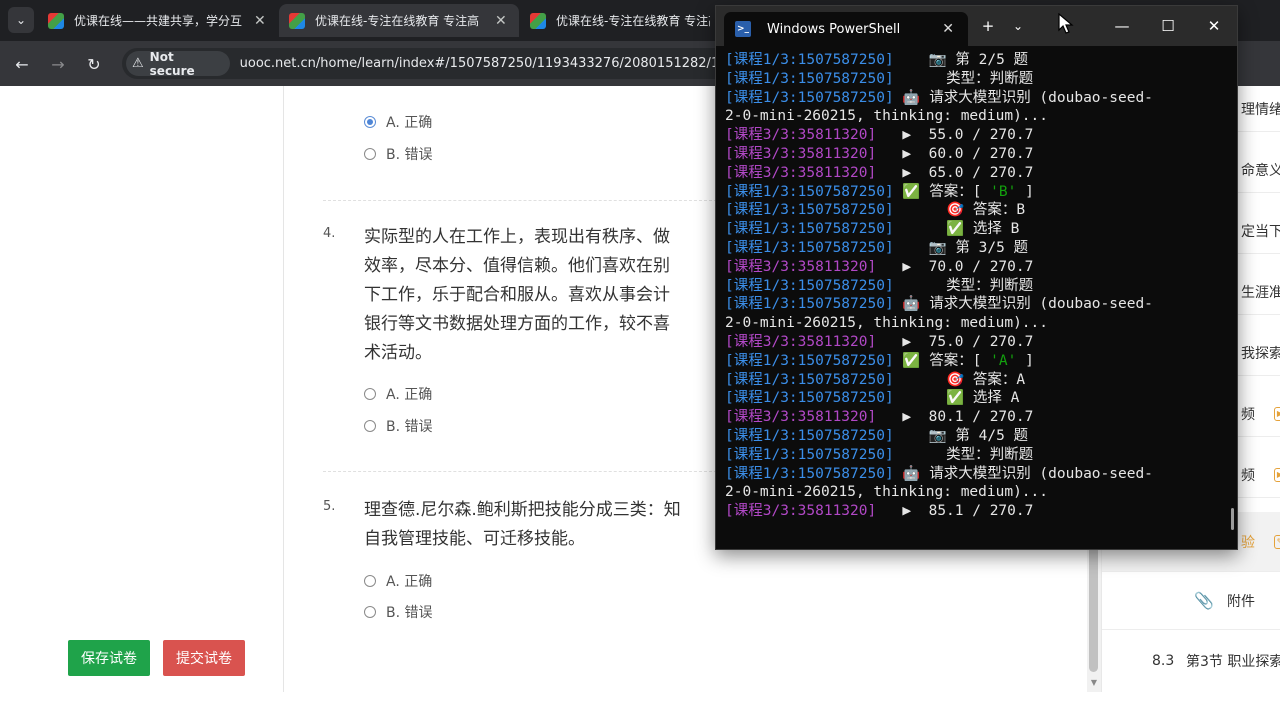 The height and width of the screenshot is (720, 1280). What do you see at coordinates (1003, 360) in the screenshot?
I see `terminal-text-segment: 'A'` at bounding box center [1003, 360].